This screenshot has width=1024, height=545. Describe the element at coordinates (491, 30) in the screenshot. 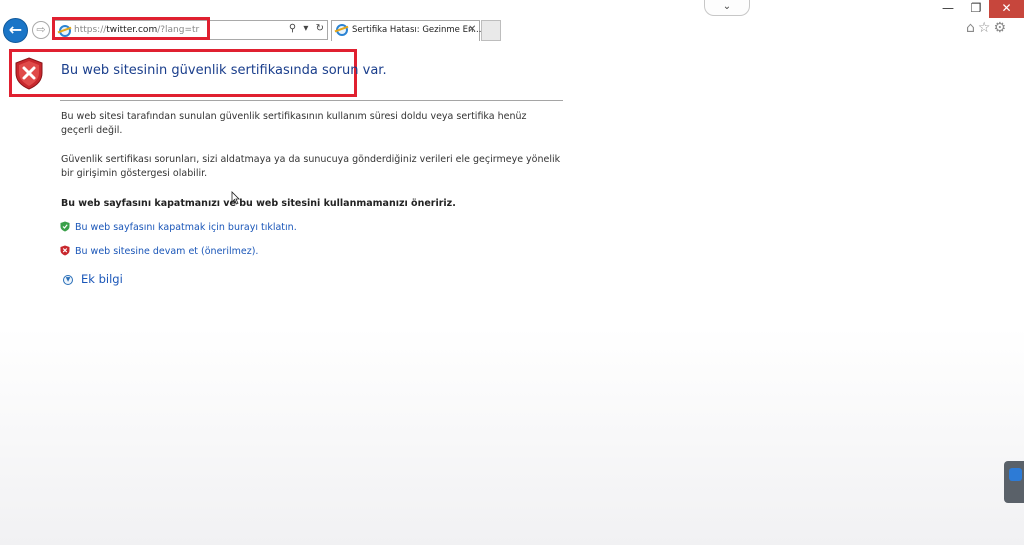

I see `new-tab-button` at that location.